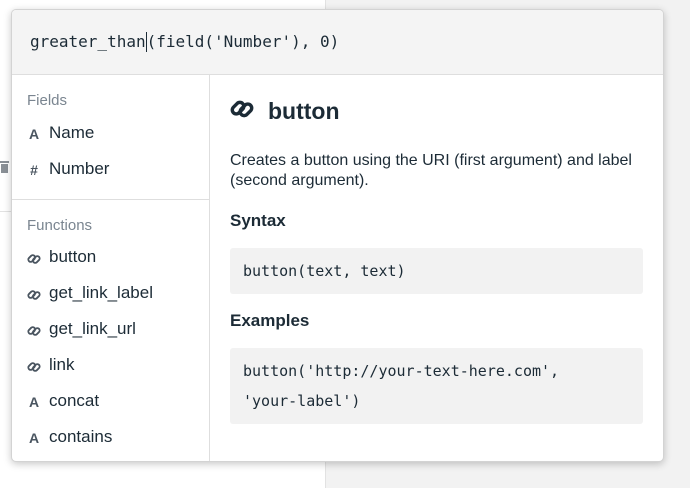 The image size is (690, 488). I want to click on function-item-contains: Acontains, so click(69, 437).